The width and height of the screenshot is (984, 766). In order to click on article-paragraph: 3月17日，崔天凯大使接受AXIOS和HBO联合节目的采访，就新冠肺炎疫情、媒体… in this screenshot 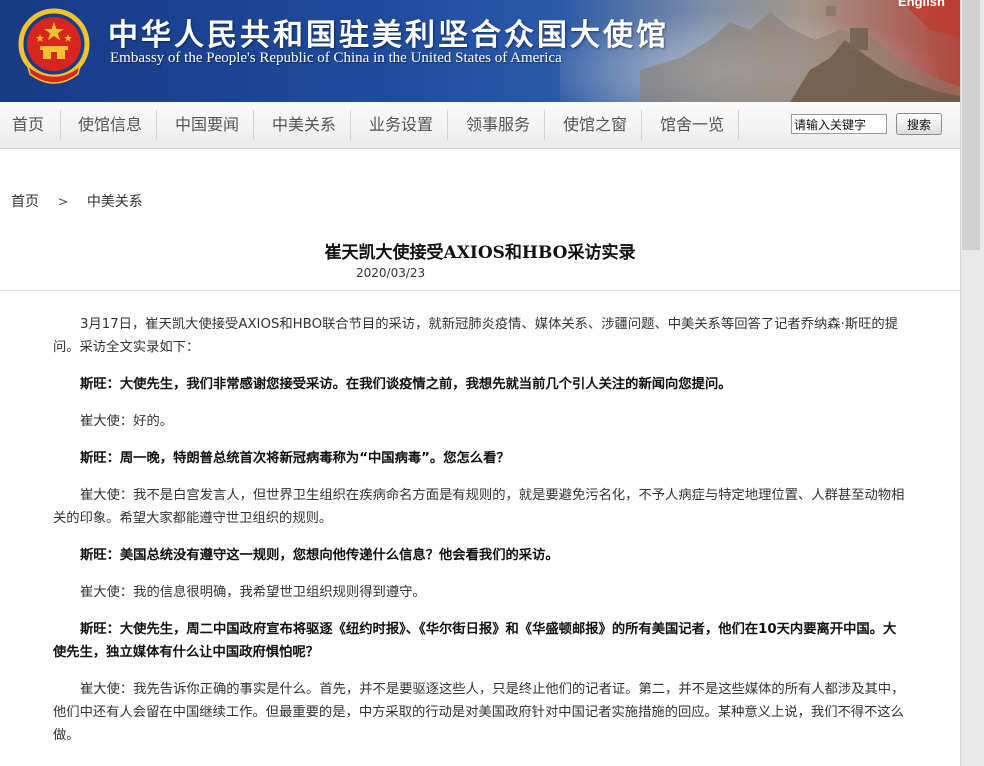, I will do `click(476, 336)`.